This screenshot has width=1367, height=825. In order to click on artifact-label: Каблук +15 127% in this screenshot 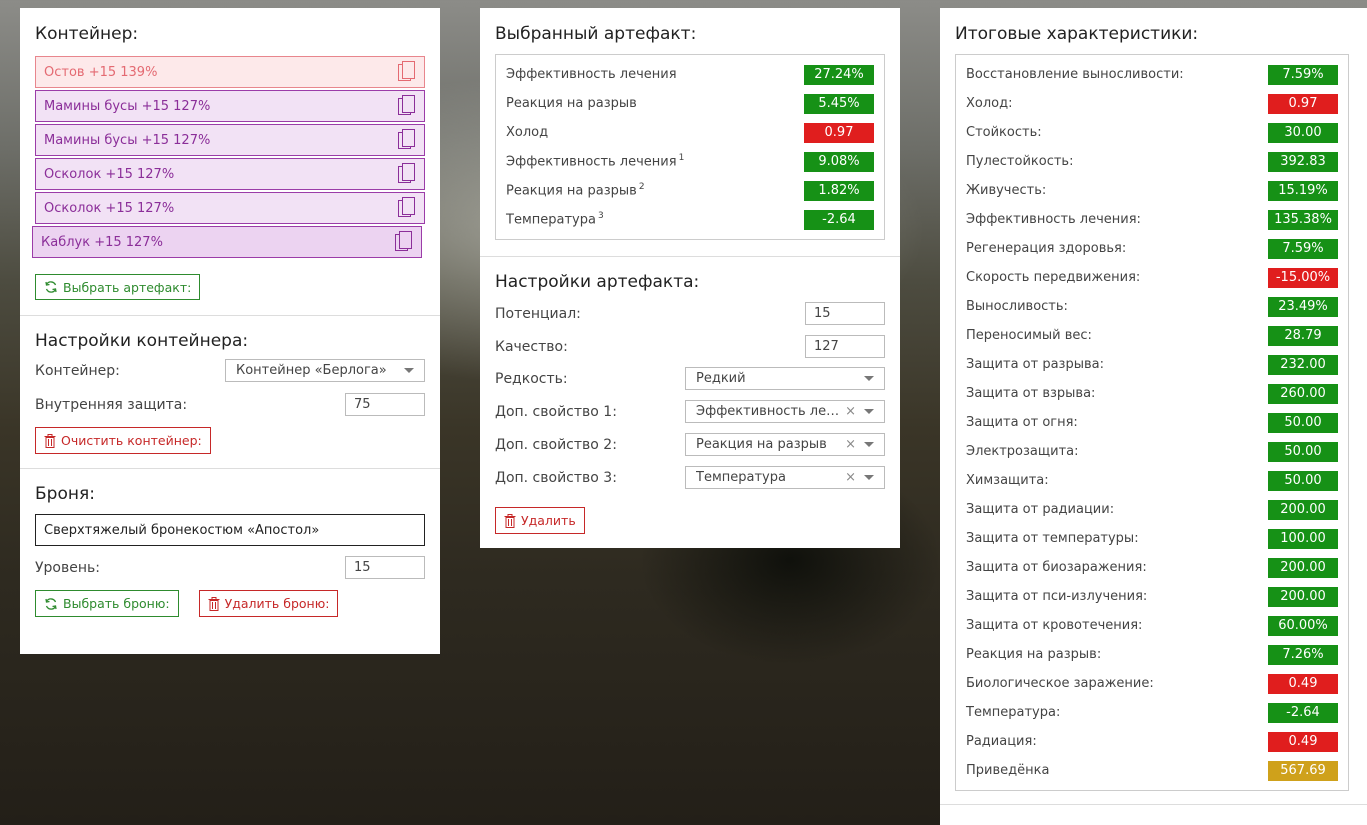, I will do `click(102, 242)`.